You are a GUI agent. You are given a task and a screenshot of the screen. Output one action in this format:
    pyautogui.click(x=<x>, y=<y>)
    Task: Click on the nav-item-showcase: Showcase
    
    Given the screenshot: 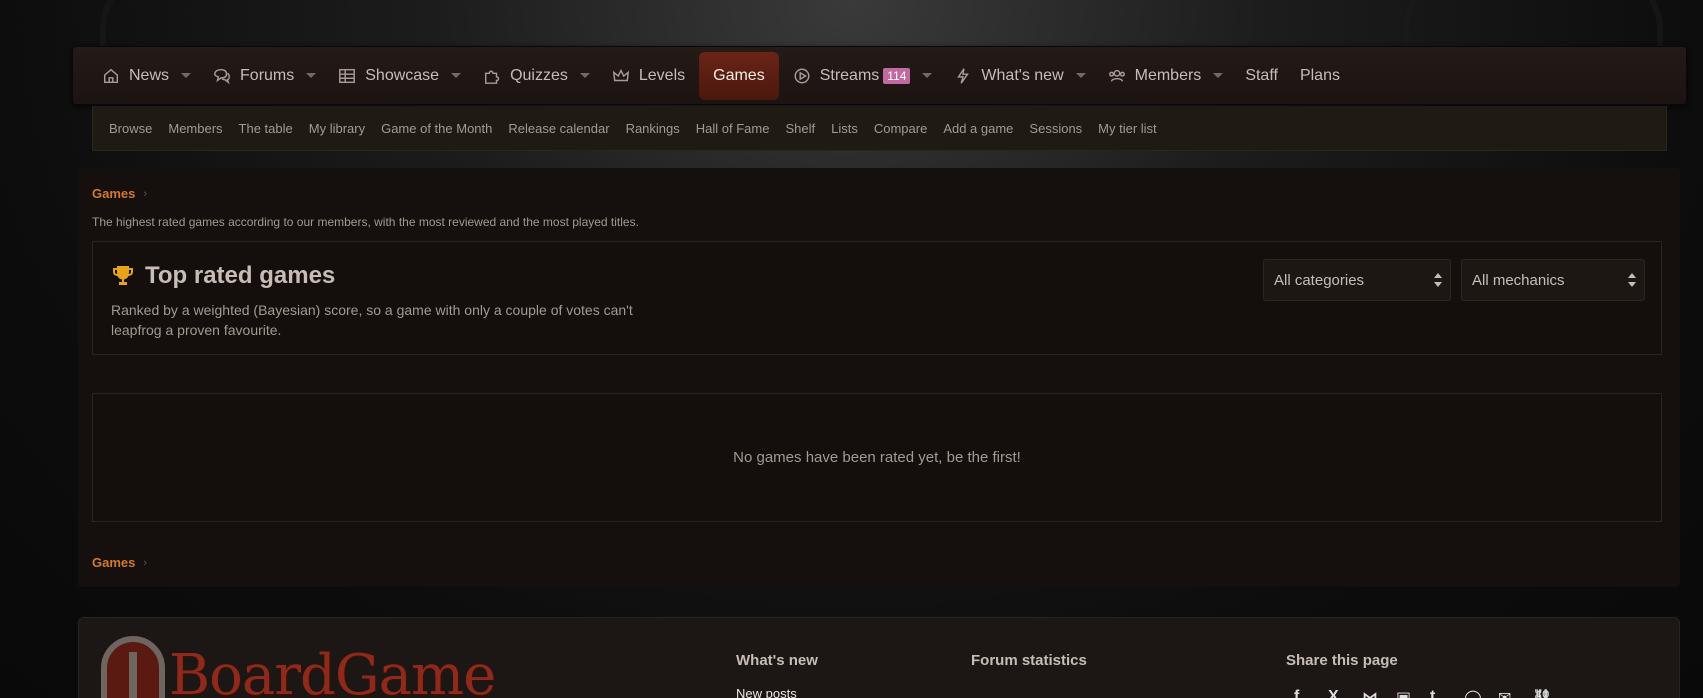 What is the action you would take?
    pyautogui.click(x=399, y=75)
    